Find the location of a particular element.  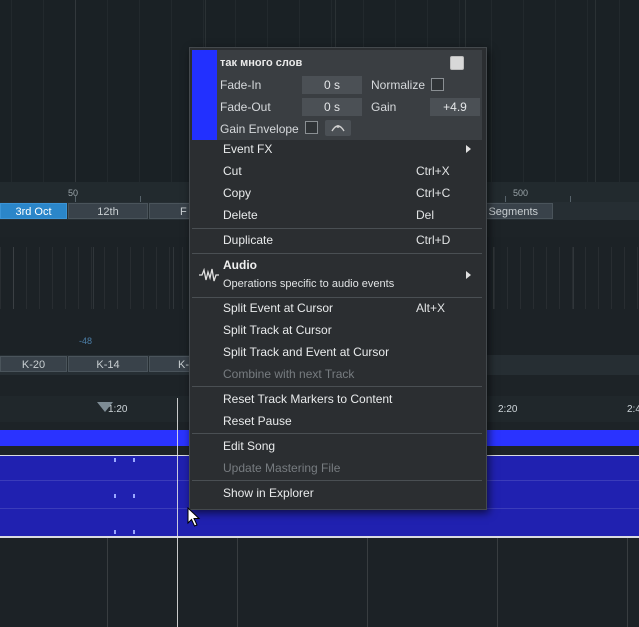

envelope-curve-icon is located at coordinates (338, 128).